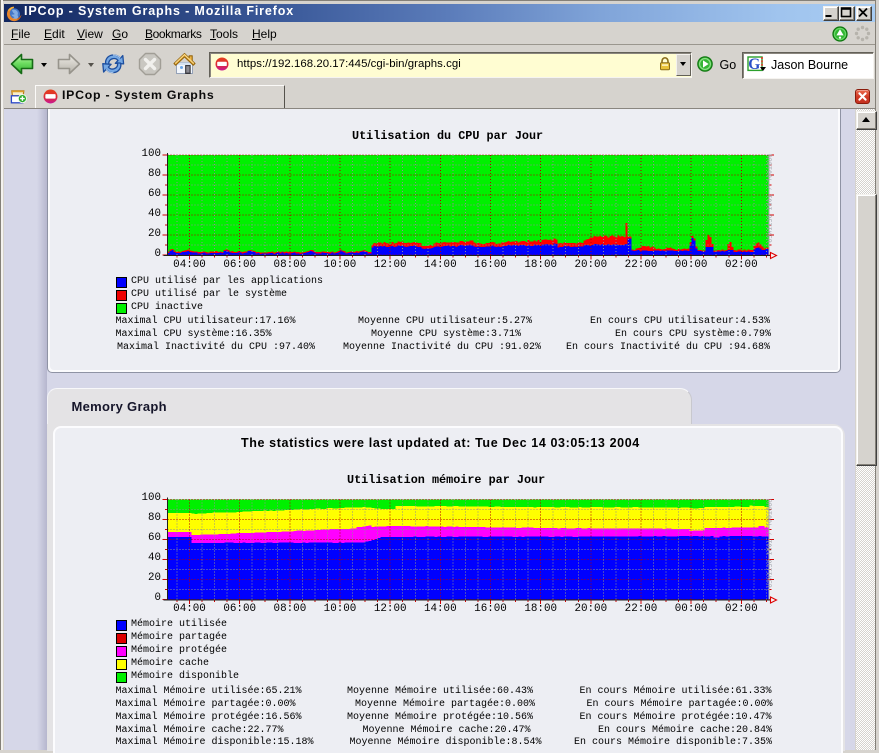 The width and height of the screenshot is (879, 753). What do you see at coordinates (754, 64) in the screenshot?
I see `svg-text: G` at bounding box center [754, 64].